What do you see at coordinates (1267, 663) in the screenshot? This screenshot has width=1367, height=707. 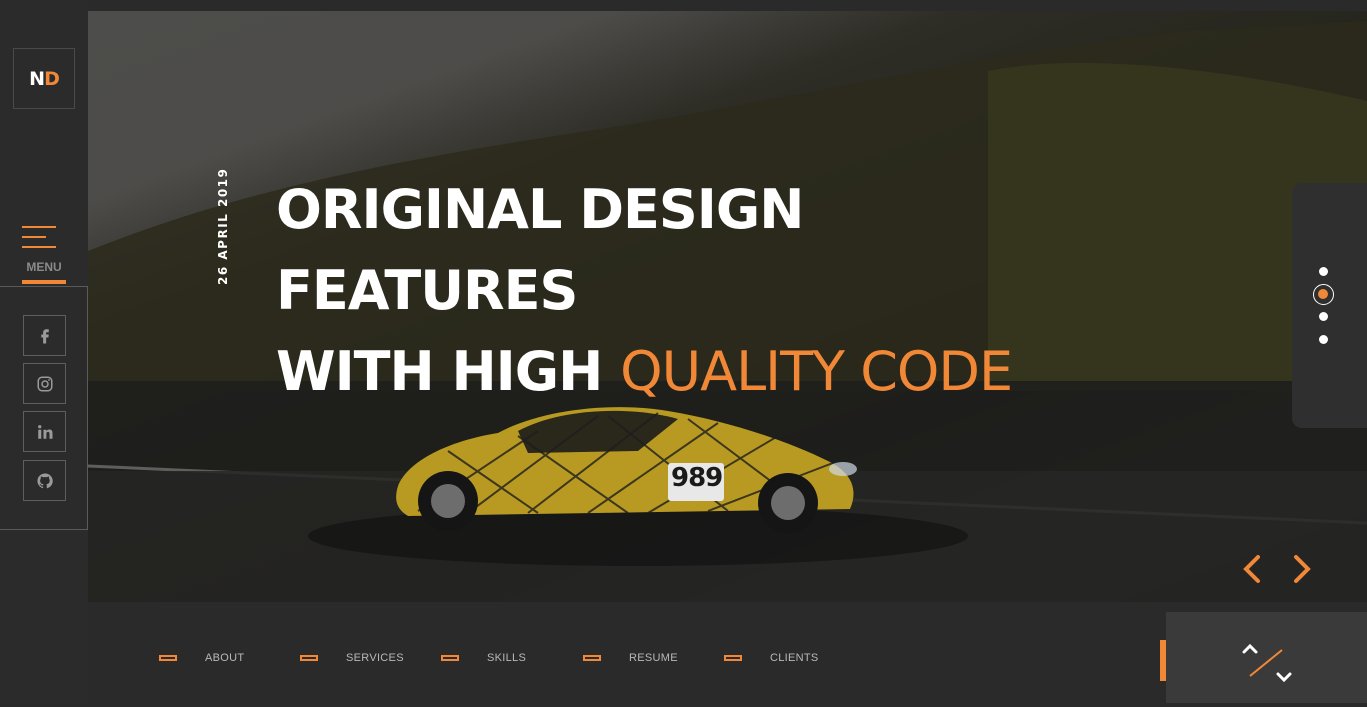 I see `up-down-scroll-icon` at bounding box center [1267, 663].